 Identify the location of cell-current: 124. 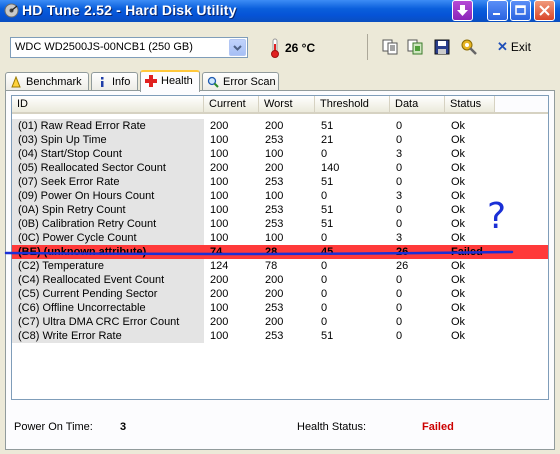
(219, 266).